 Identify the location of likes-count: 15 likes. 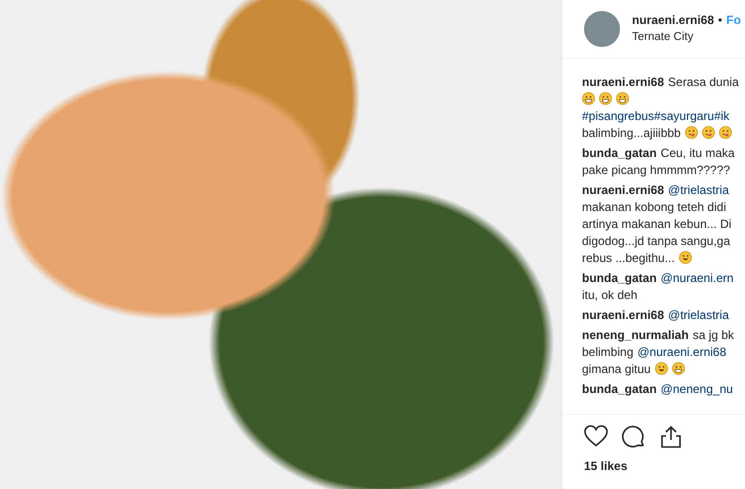
(653, 462).